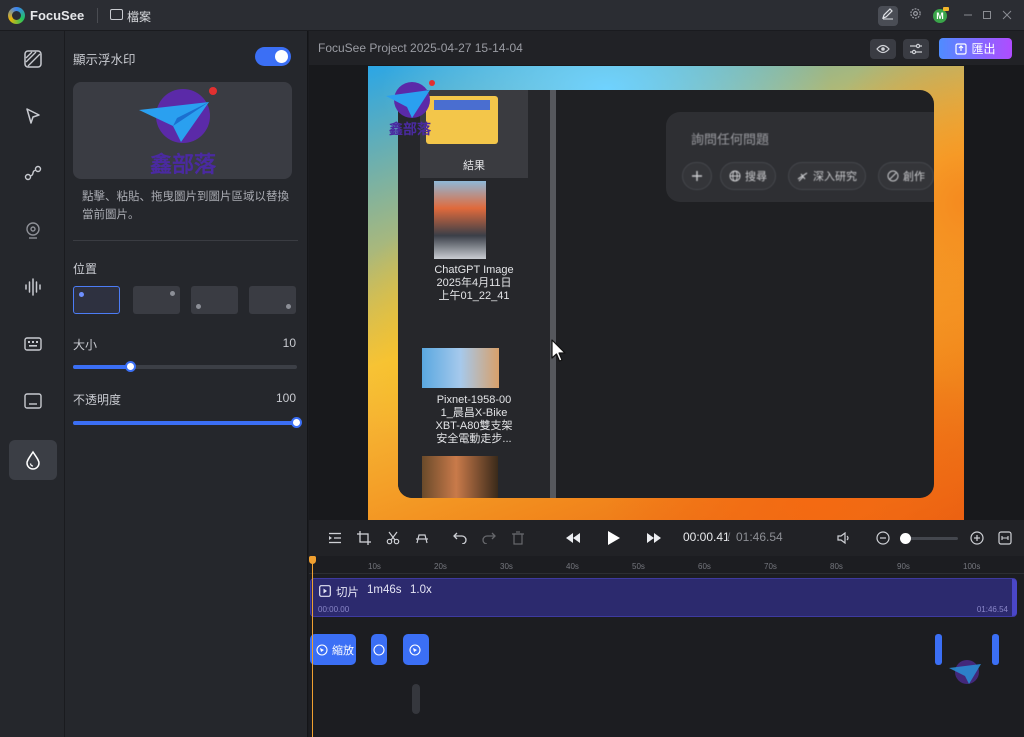  Describe the element at coordinates (995, 649) in the screenshot. I see `zoom-segment-end-handle` at that location.